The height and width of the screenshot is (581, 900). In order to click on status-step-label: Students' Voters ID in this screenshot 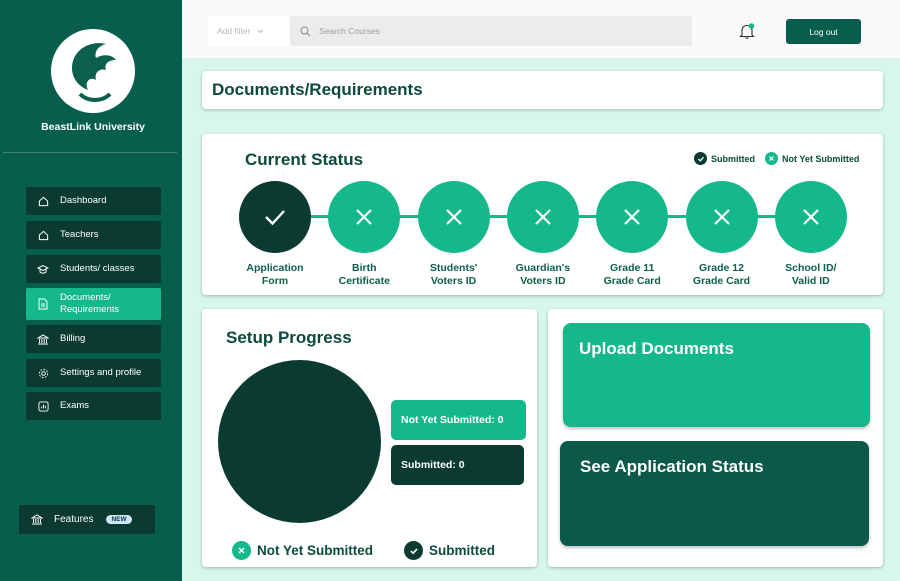, I will do `click(453, 274)`.